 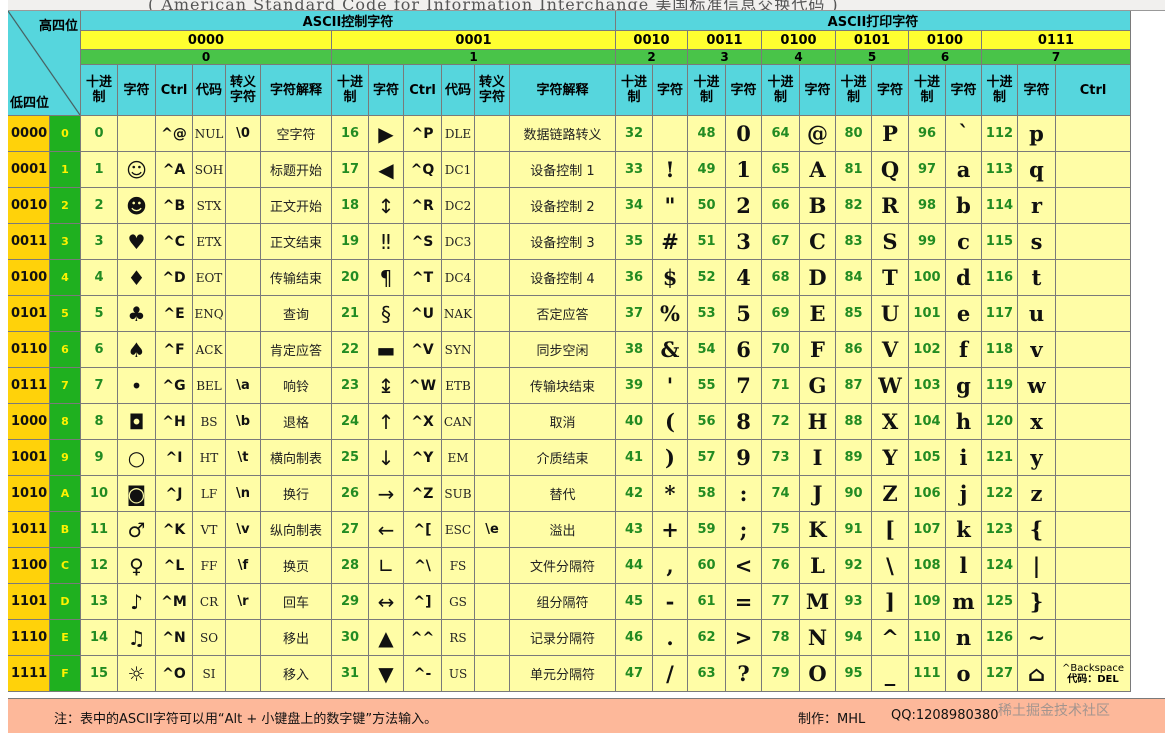 What do you see at coordinates (29, 278) in the screenshot?
I see `row-bin: 0100` at bounding box center [29, 278].